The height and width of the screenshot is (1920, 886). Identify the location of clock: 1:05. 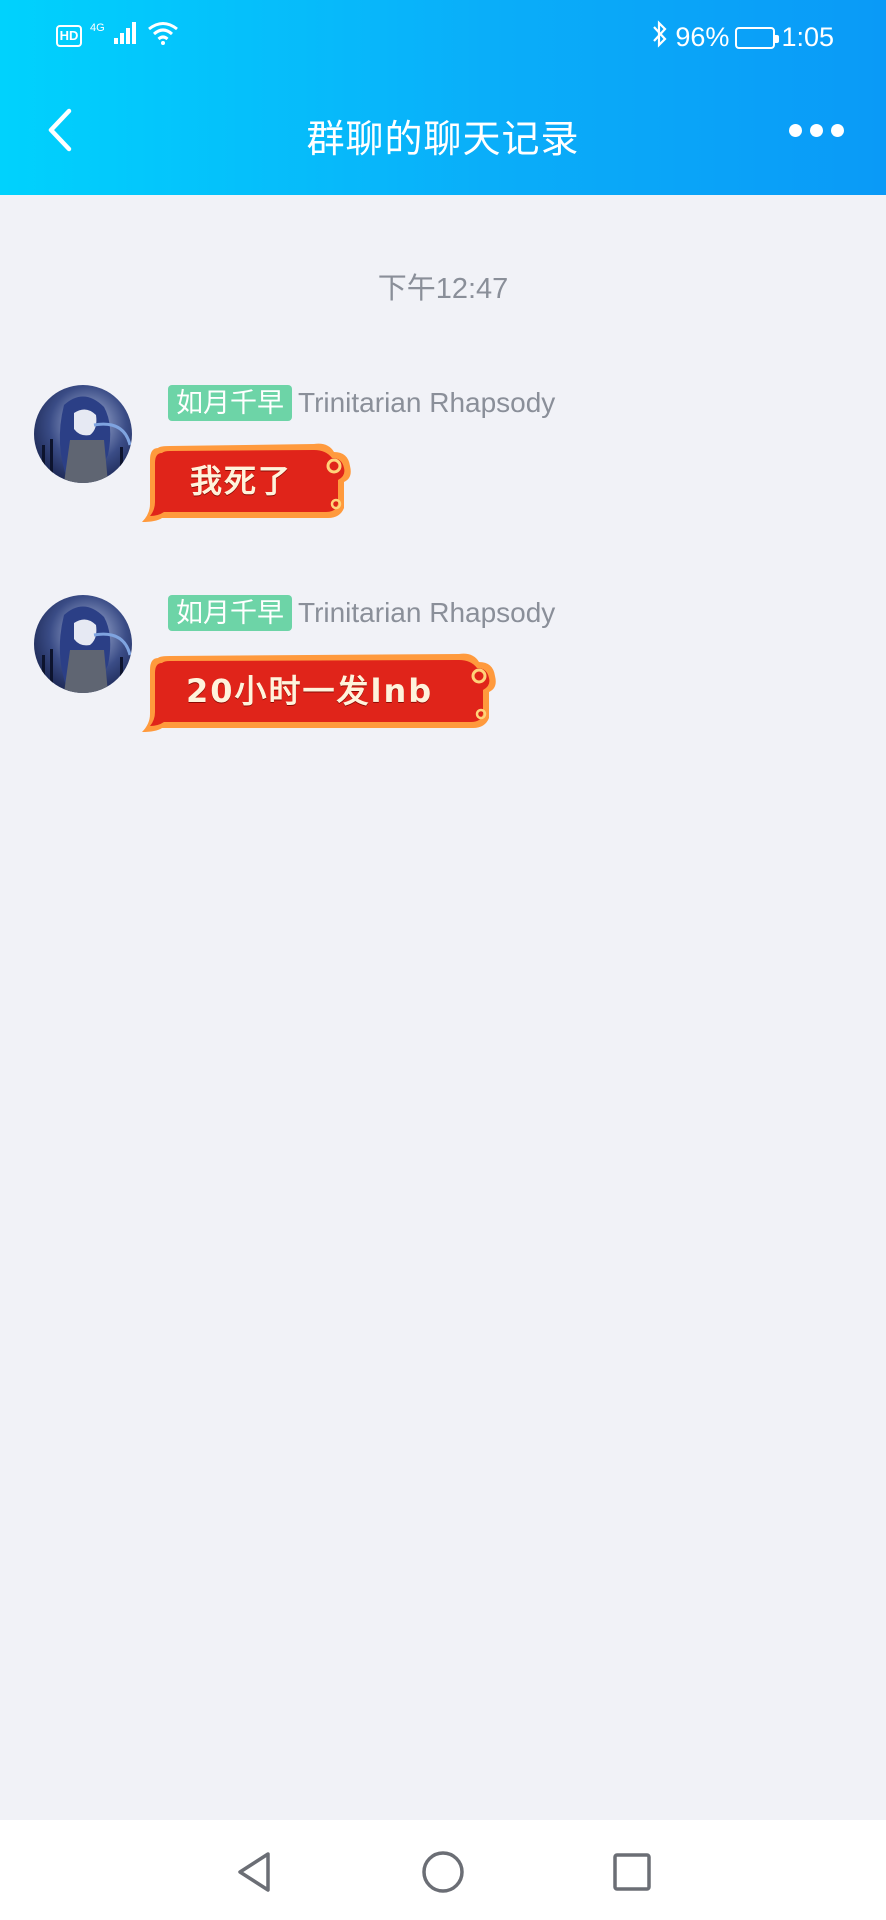
(807, 37).